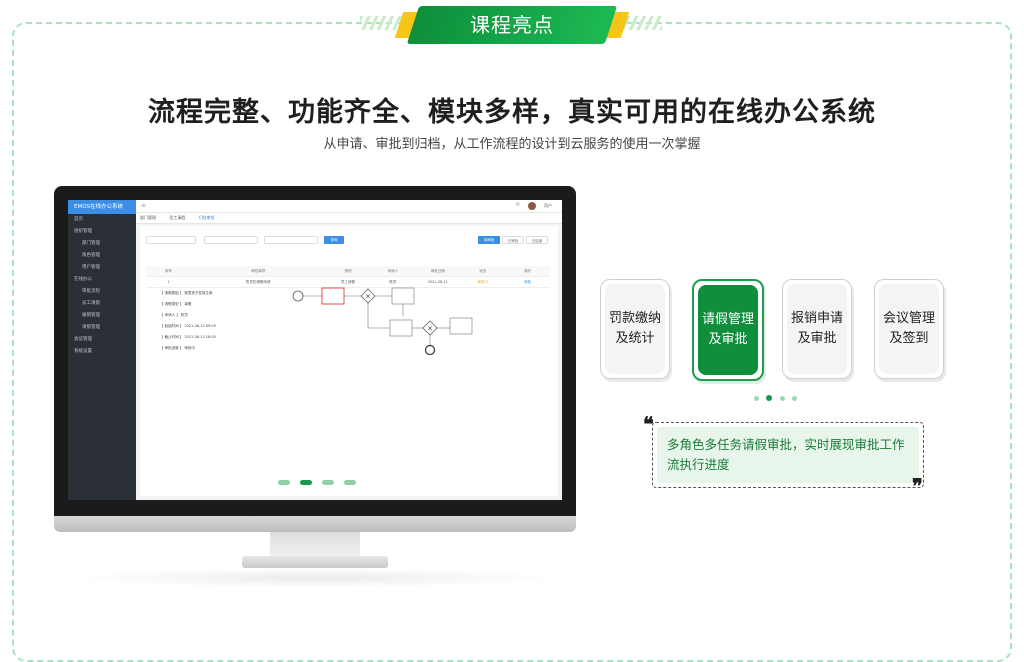 The width and height of the screenshot is (1024, 662). What do you see at coordinates (430, 350) in the screenshot?
I see `flow-end-node` at bounding box center [430, 350].